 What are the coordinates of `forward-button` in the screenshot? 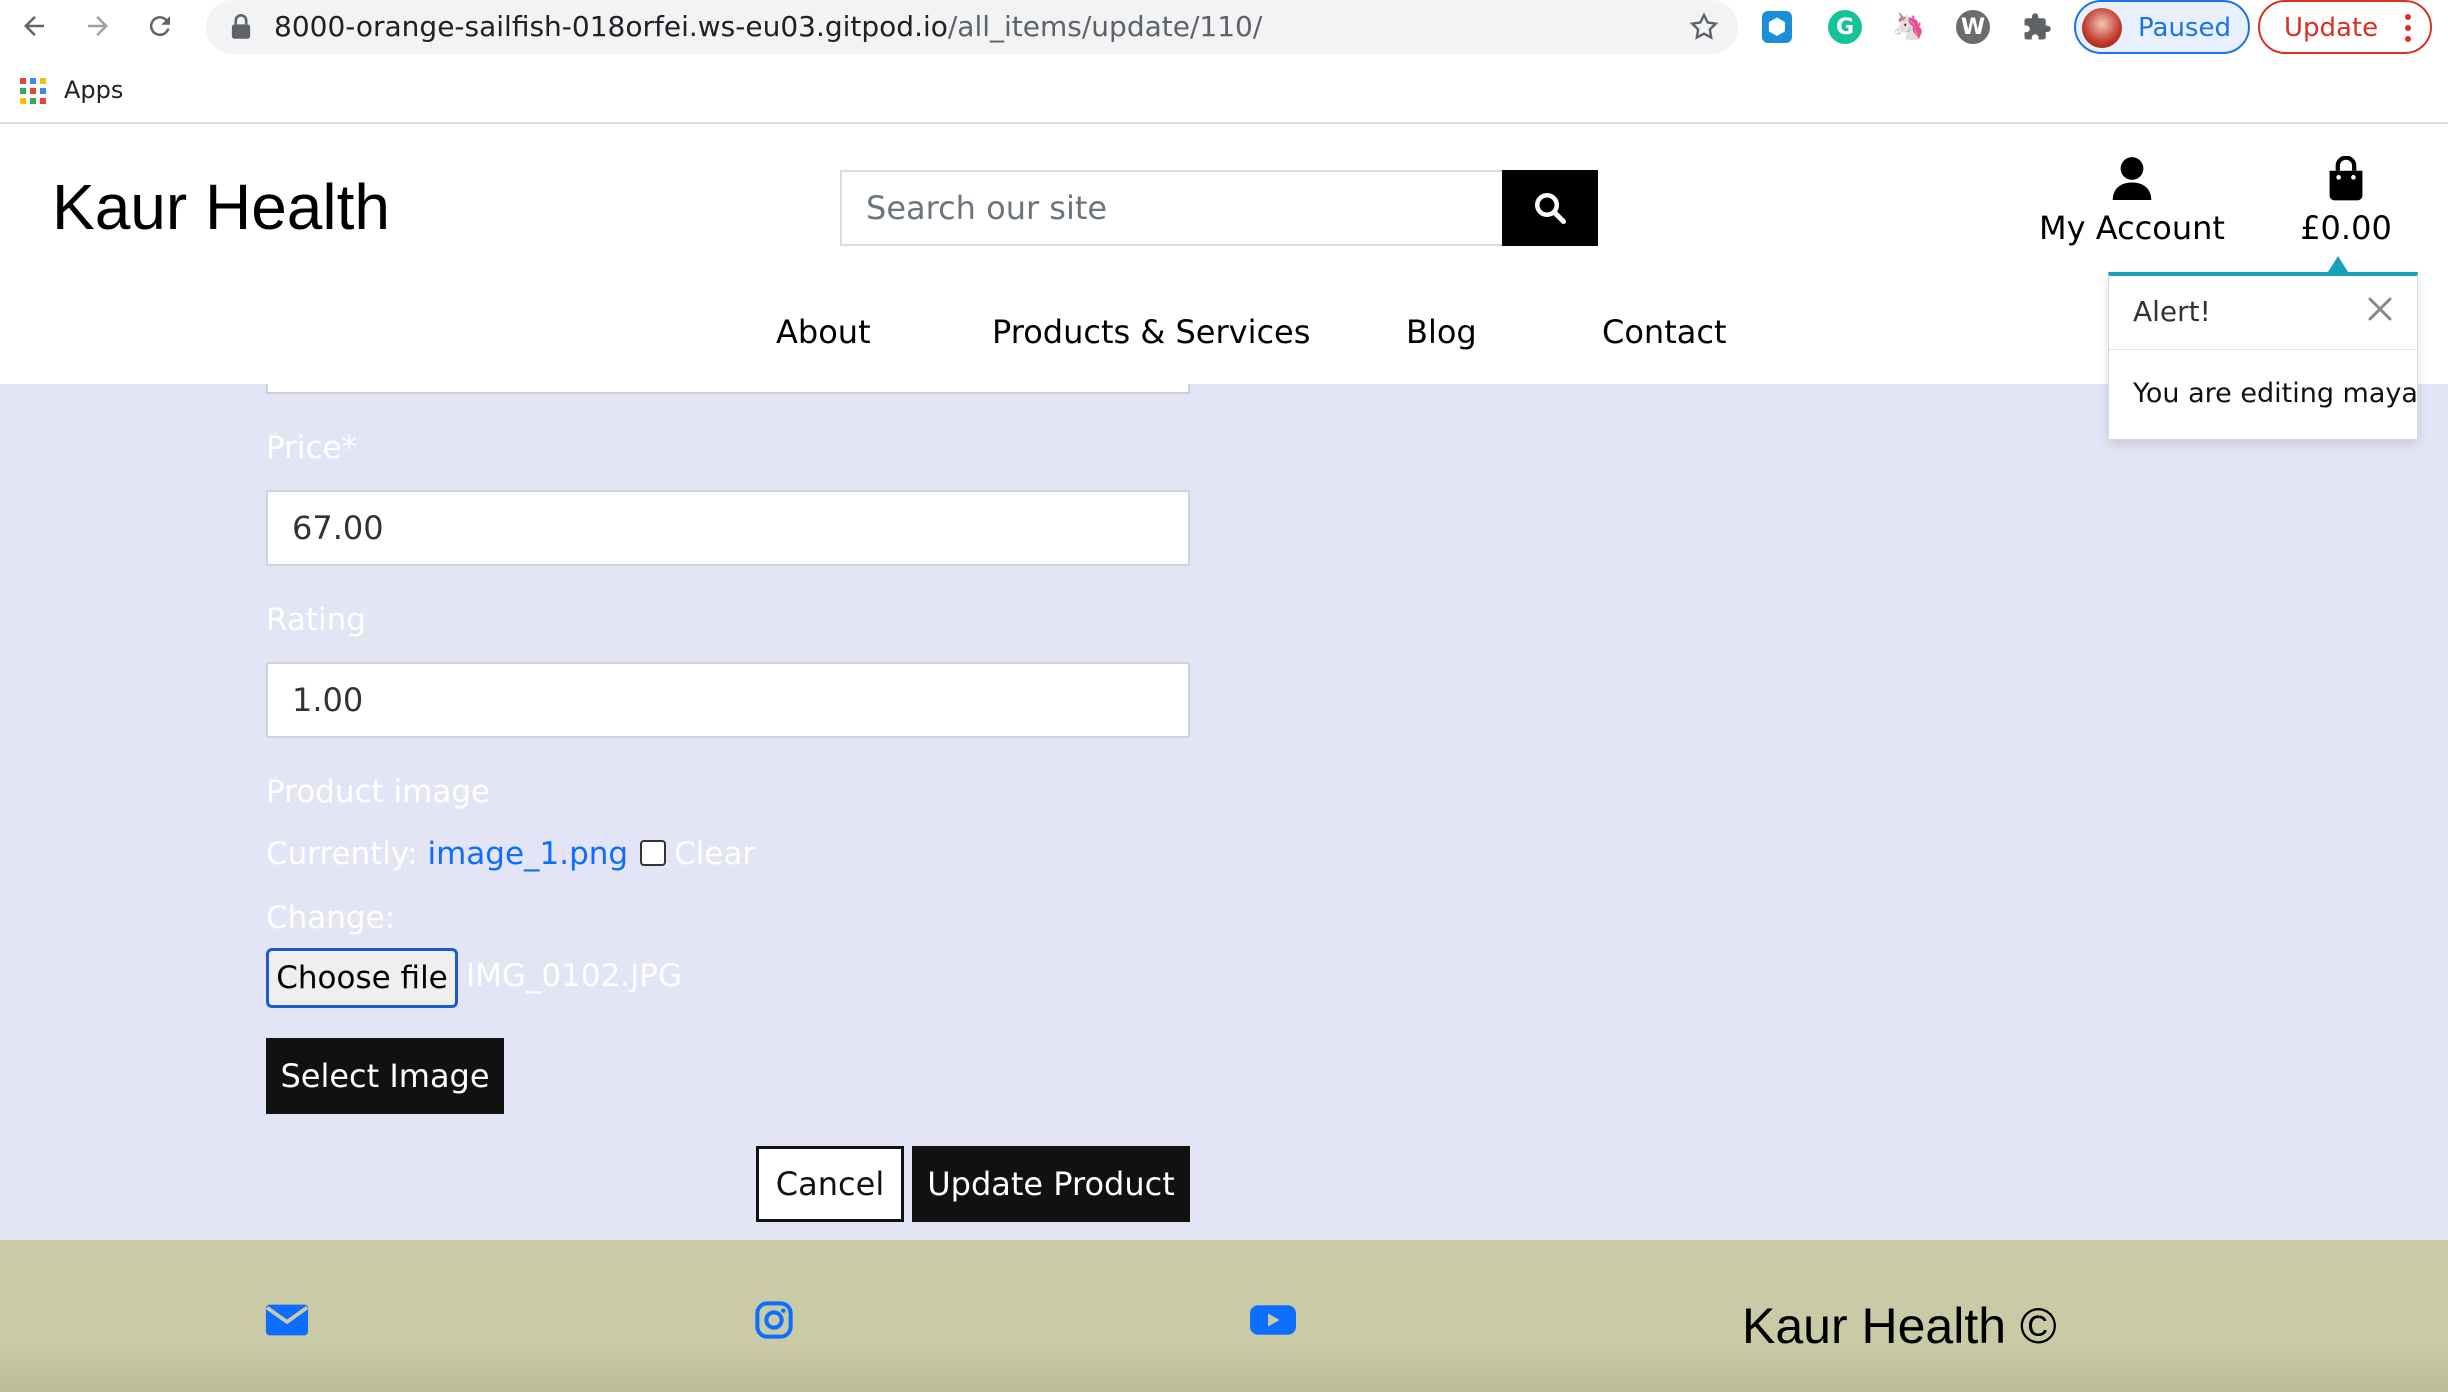 It's located at (98, 26).